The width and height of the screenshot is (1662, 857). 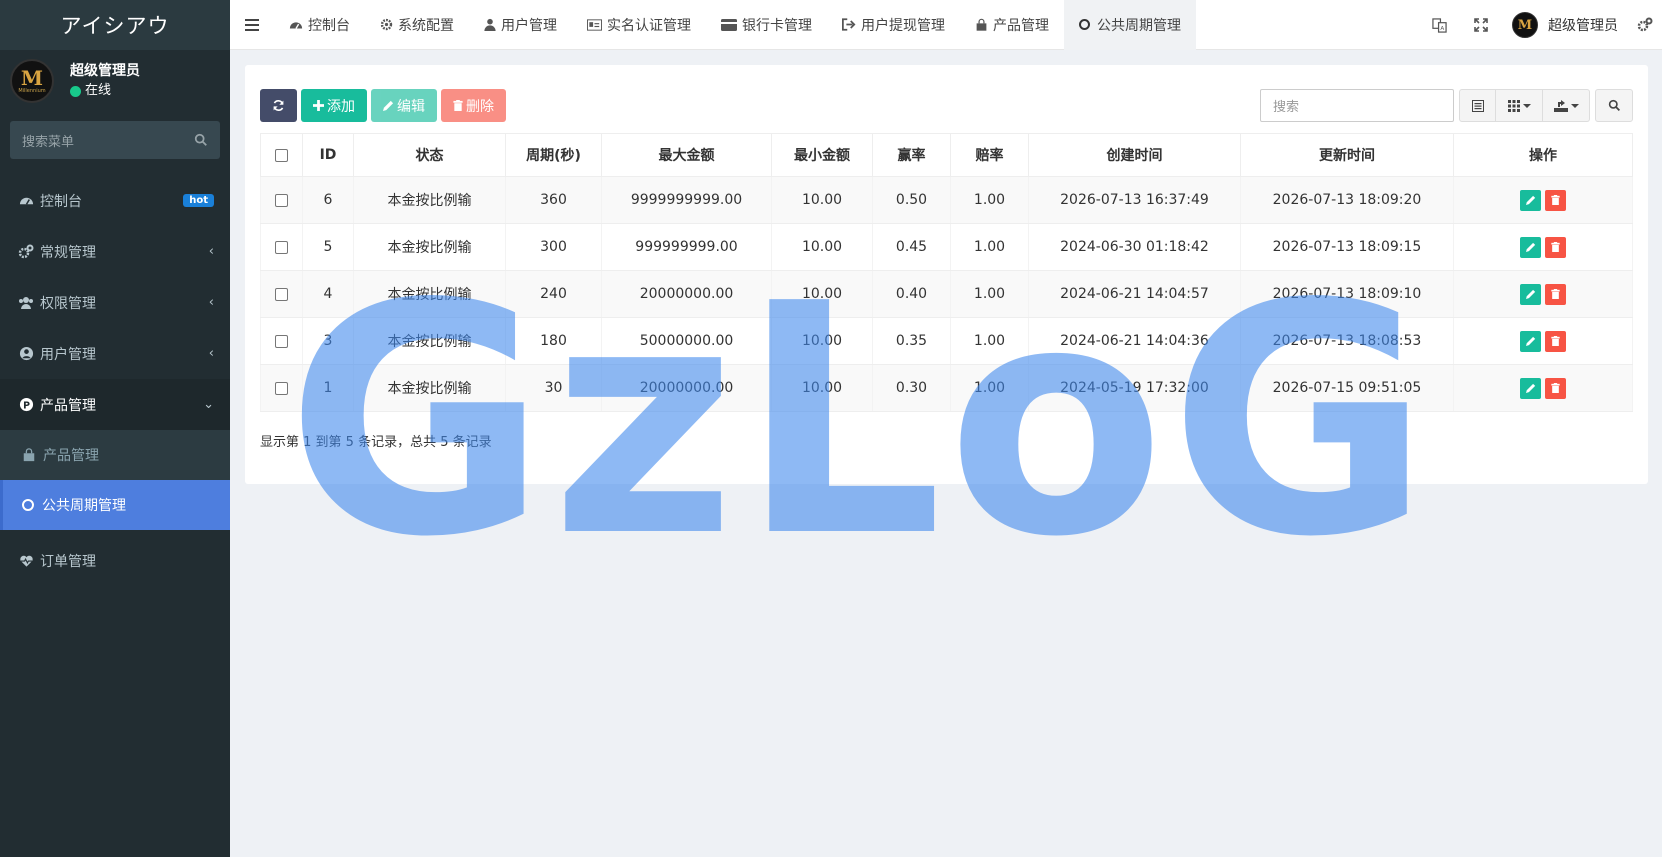 I want to click on translate-icon: A, so click(x=1439, y=25).